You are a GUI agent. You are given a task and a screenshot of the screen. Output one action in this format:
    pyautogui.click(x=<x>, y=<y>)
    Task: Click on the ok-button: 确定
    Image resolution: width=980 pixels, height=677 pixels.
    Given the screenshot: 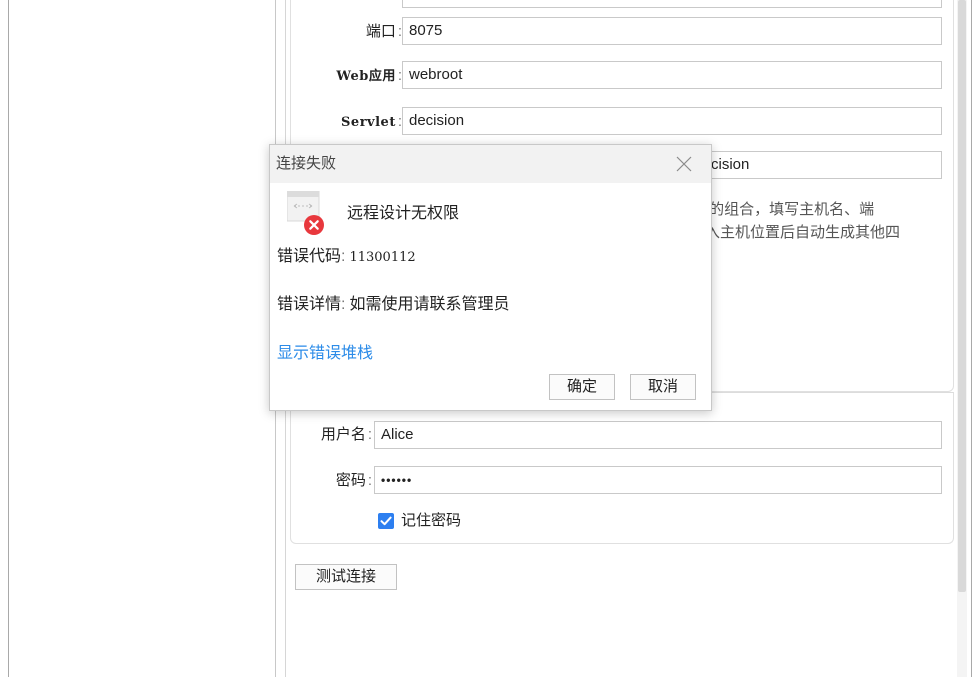 What is the action you would take?
    pyautogui.click(x=582, y=387)
    